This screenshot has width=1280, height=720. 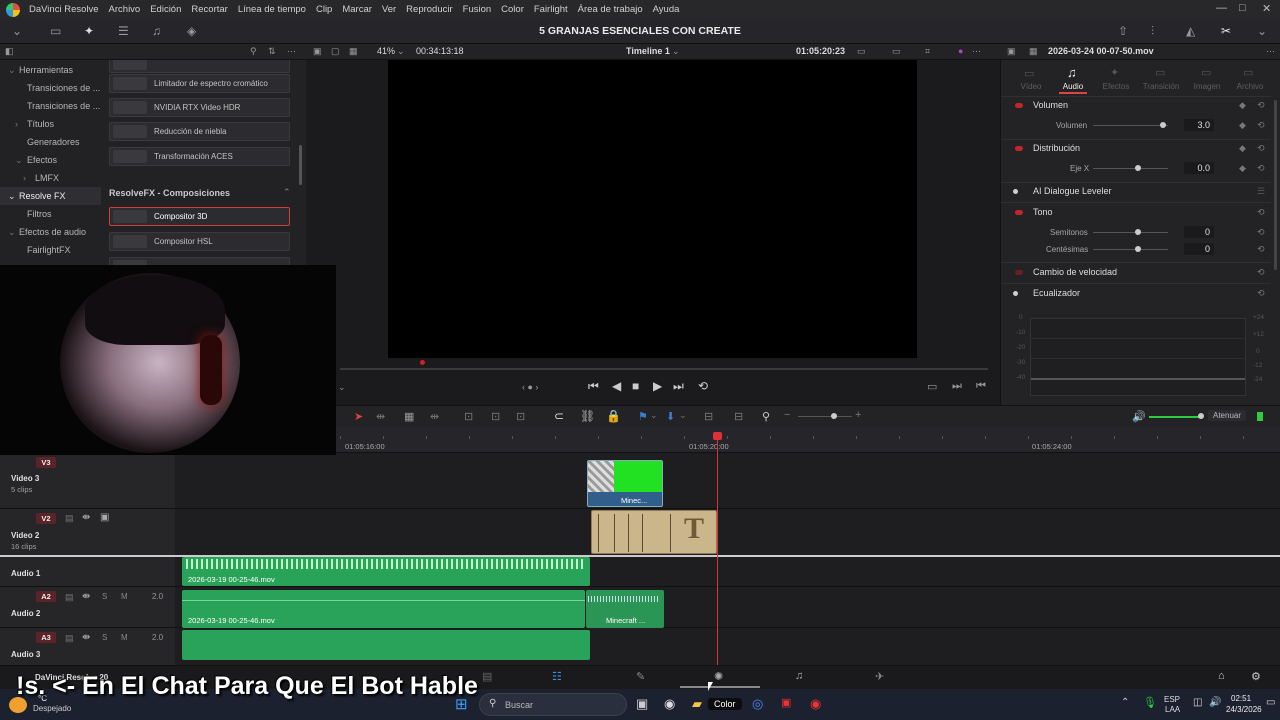 What do you see at coordinates (557, 676) in the screenshot?
I see `edit-page-icon: ☷` at bounding box center [557, 676].